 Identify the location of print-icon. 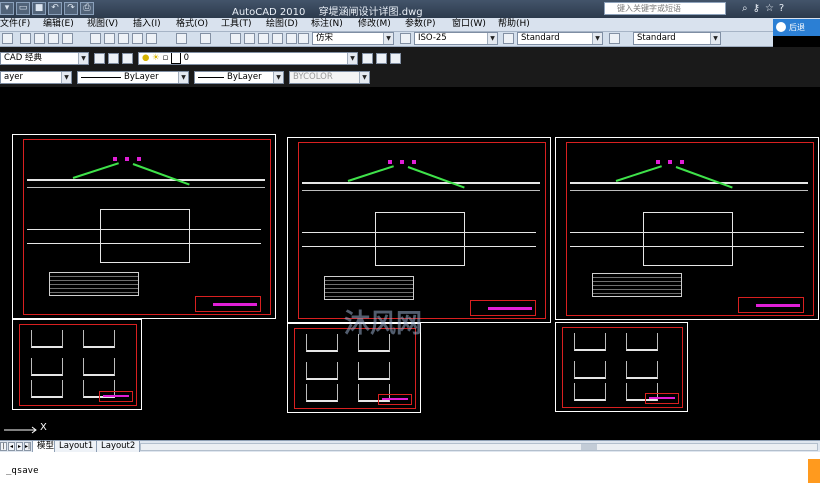
(25, 38).